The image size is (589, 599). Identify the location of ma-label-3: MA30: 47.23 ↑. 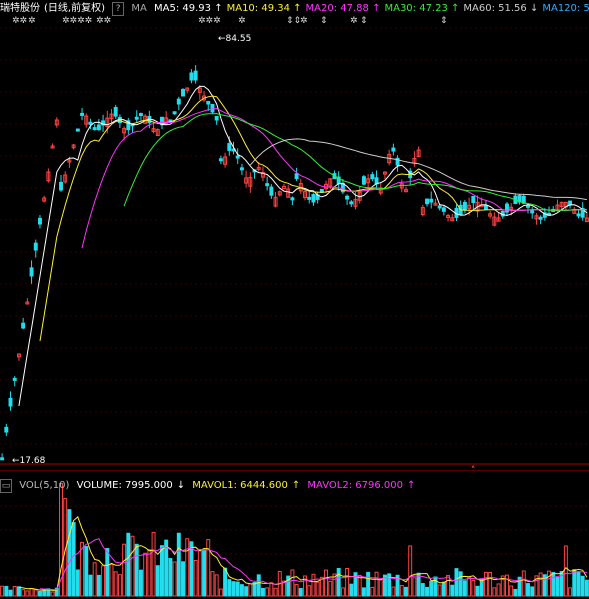
(422, 8).